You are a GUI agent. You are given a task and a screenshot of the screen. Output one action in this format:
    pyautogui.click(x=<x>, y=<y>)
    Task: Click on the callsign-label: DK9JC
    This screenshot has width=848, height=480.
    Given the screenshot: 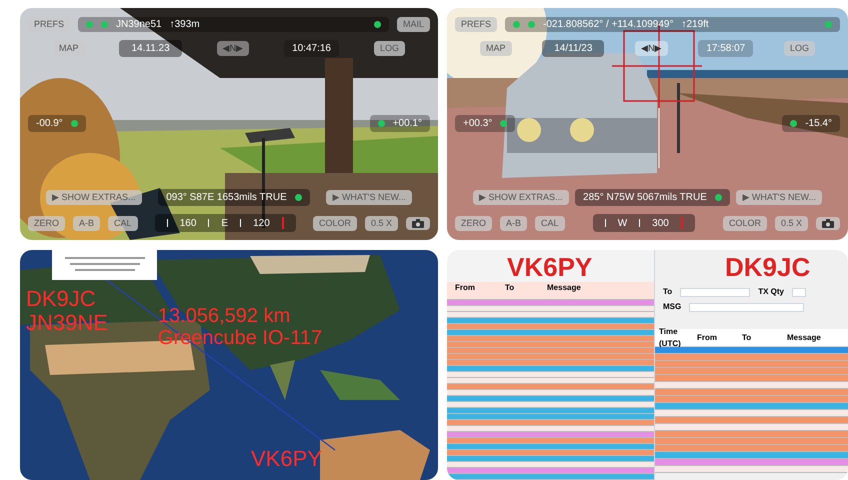 What is the action you would take?
    pyautogui.click(x=767, y=267)
    